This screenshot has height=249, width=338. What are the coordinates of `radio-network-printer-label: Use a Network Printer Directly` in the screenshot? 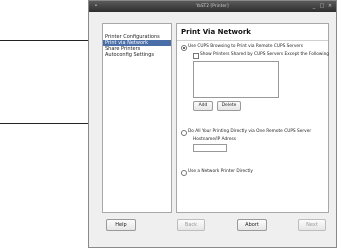 It's located at (220, 171).